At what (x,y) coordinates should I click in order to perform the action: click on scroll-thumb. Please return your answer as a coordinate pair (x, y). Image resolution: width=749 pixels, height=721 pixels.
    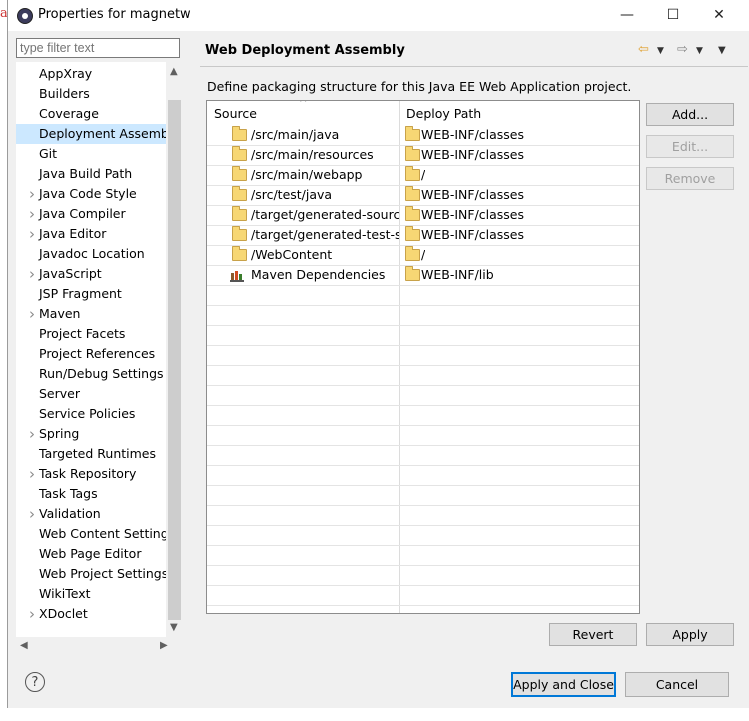
    Looking at the image, I should click on (174, 360).